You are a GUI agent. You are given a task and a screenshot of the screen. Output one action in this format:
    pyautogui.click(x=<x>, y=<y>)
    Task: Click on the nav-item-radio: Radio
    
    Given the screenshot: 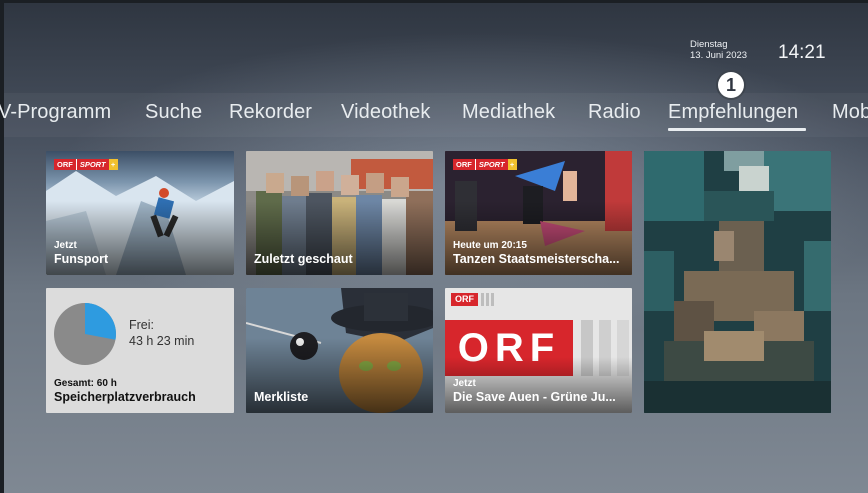 What is the action you would take?
    pyautogui.click(x=614, y=112)
    